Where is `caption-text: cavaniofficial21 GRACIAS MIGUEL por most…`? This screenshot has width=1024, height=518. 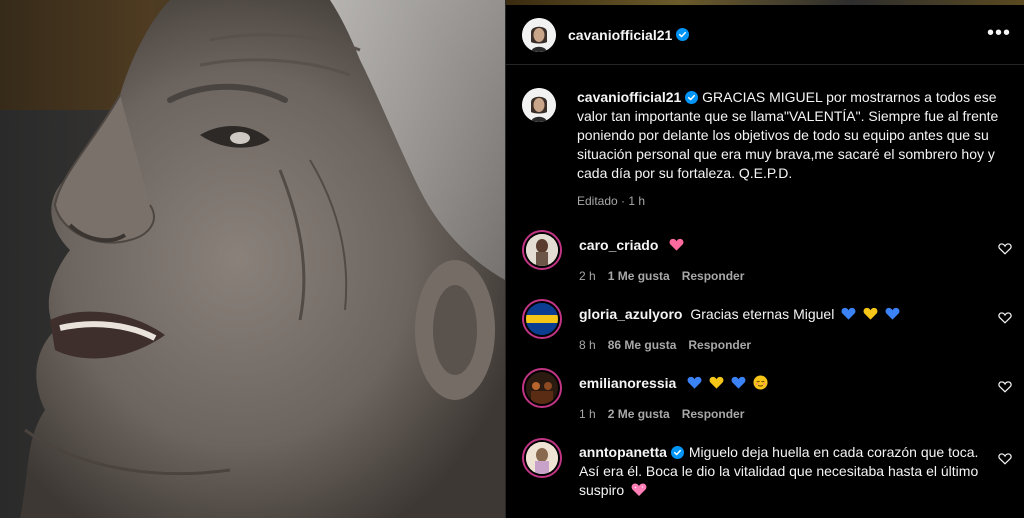
caption-text: cavaniofficial21 GRACIAS MIGUEL por most… is located at coordinates (792, 135).